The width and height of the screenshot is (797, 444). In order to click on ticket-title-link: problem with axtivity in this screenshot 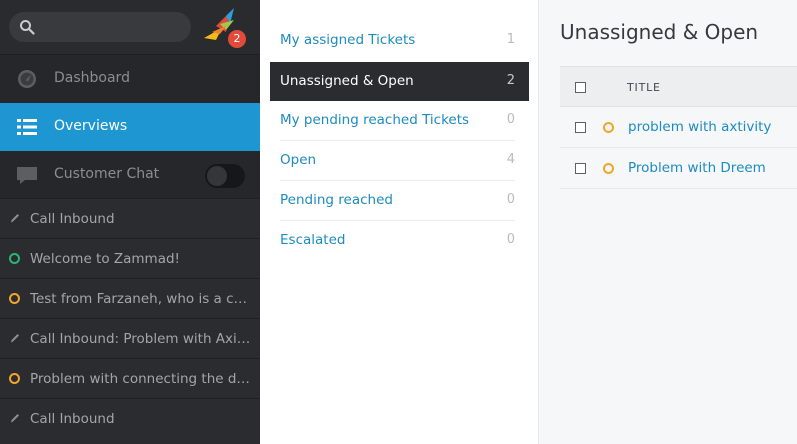, I will do `click(699, 127)`.